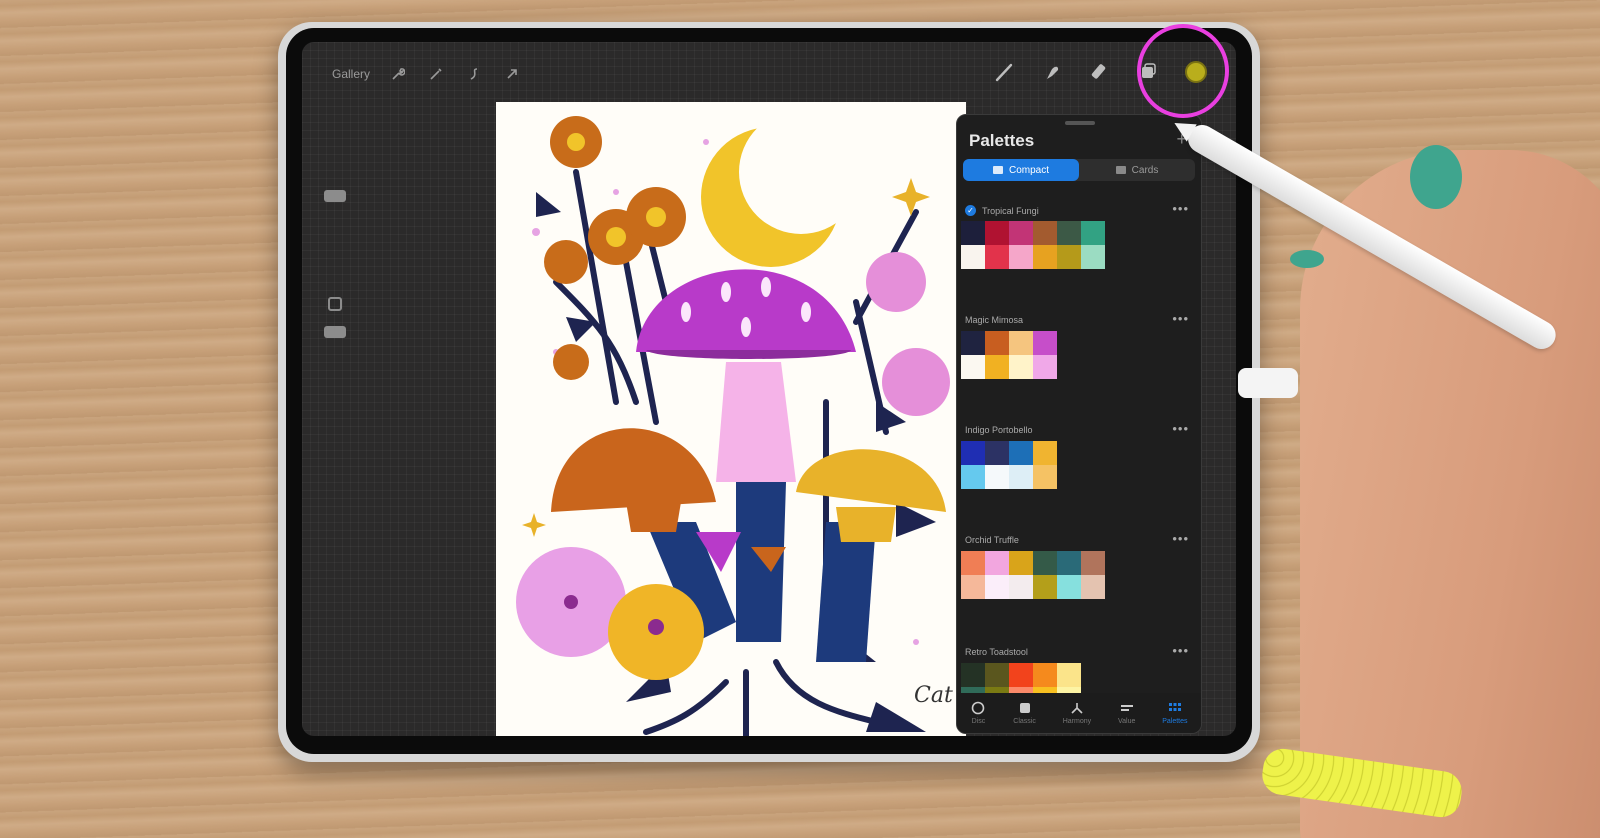  I want to click on palettes-icon, so click(1175, 708).